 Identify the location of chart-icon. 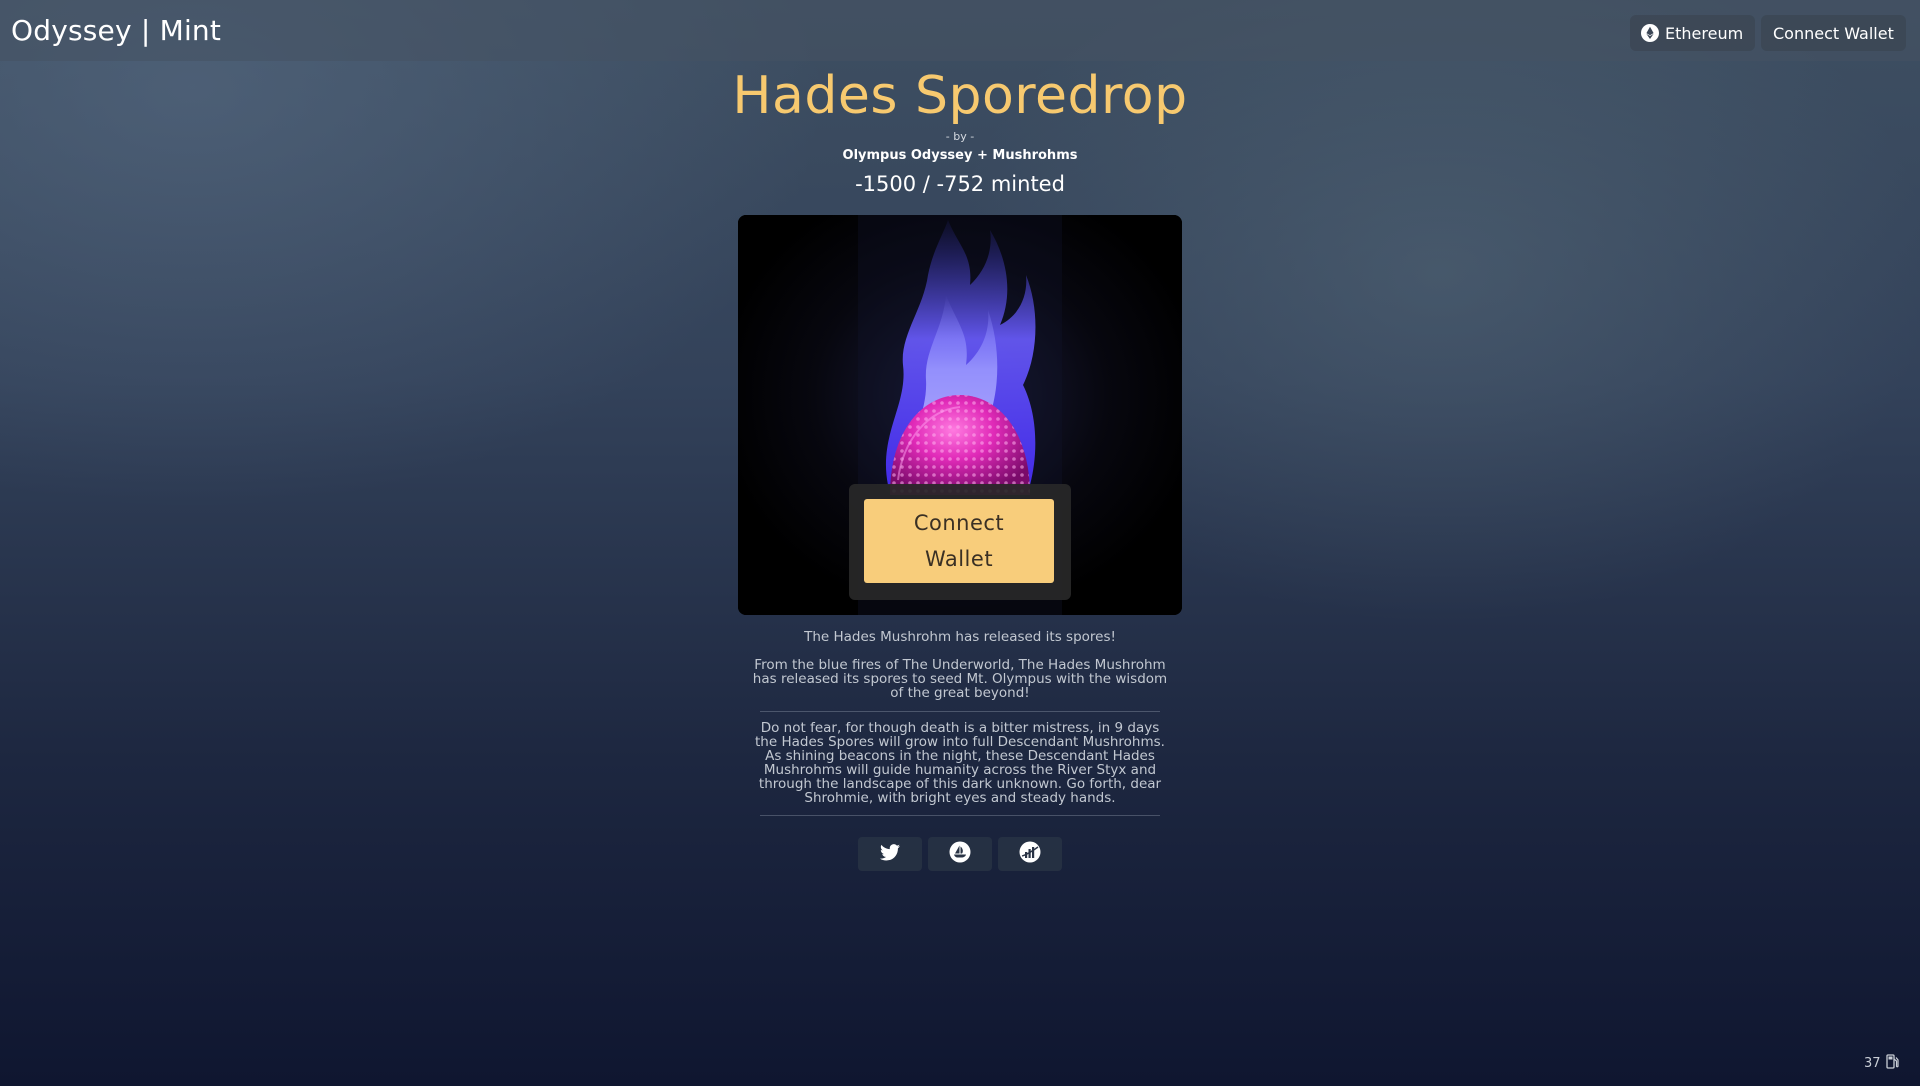
(1030, 854).